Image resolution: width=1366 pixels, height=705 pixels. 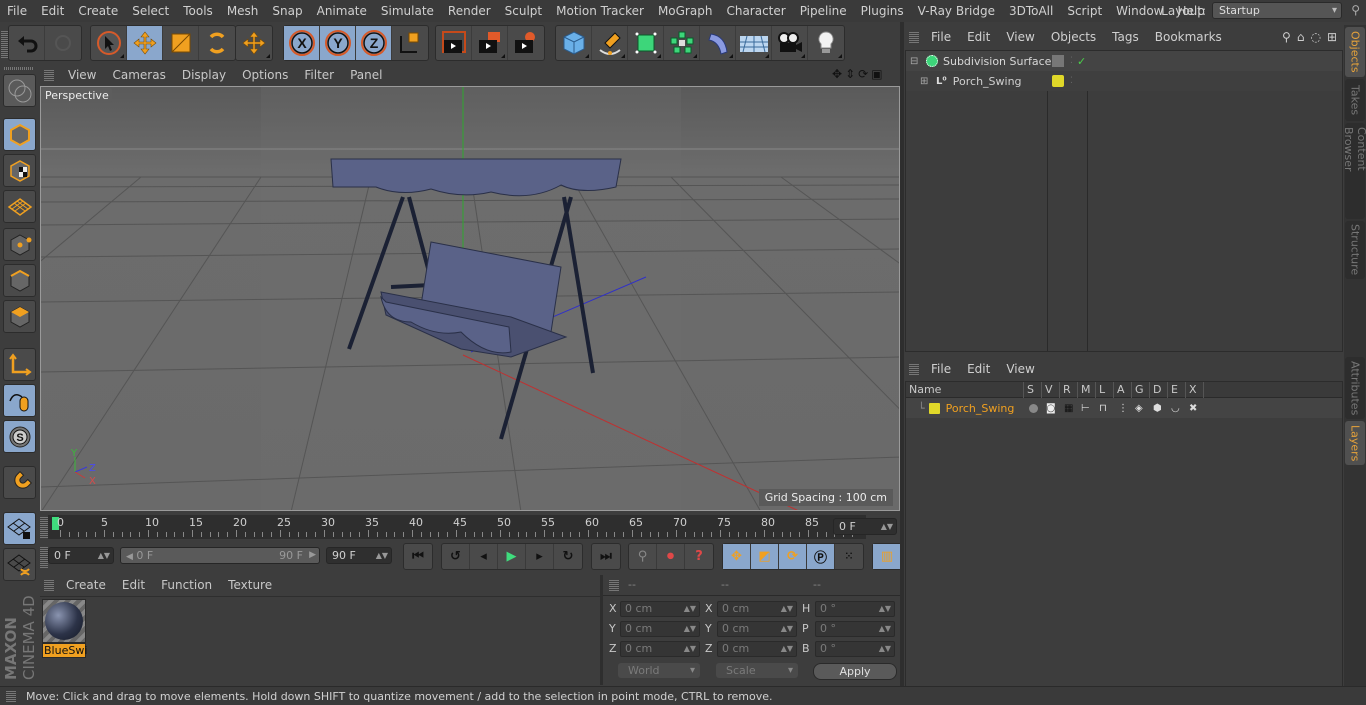 What do you see at coordinates (754, 43) in the screenshot?
I see `floor-button` at bounding box center [754, 43].